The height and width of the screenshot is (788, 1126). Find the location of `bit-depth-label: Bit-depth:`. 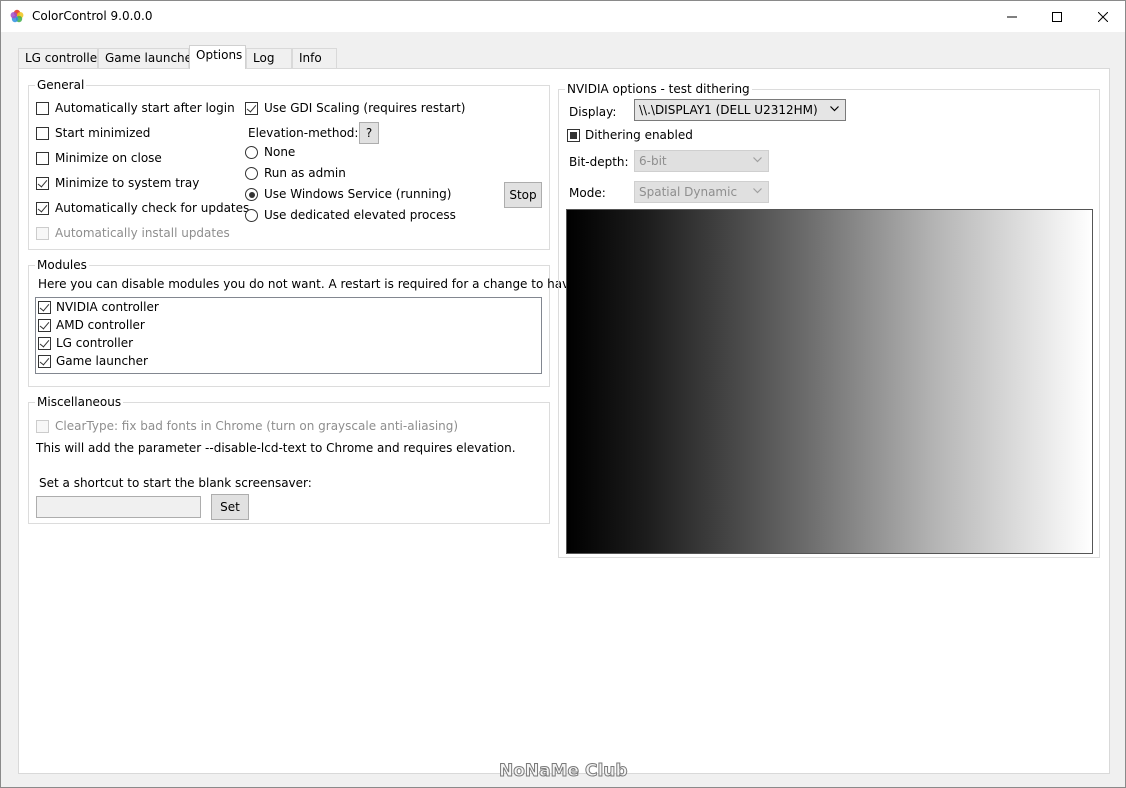

bit-depth-label: Bit-depth: is located at coordinates (599, 162).